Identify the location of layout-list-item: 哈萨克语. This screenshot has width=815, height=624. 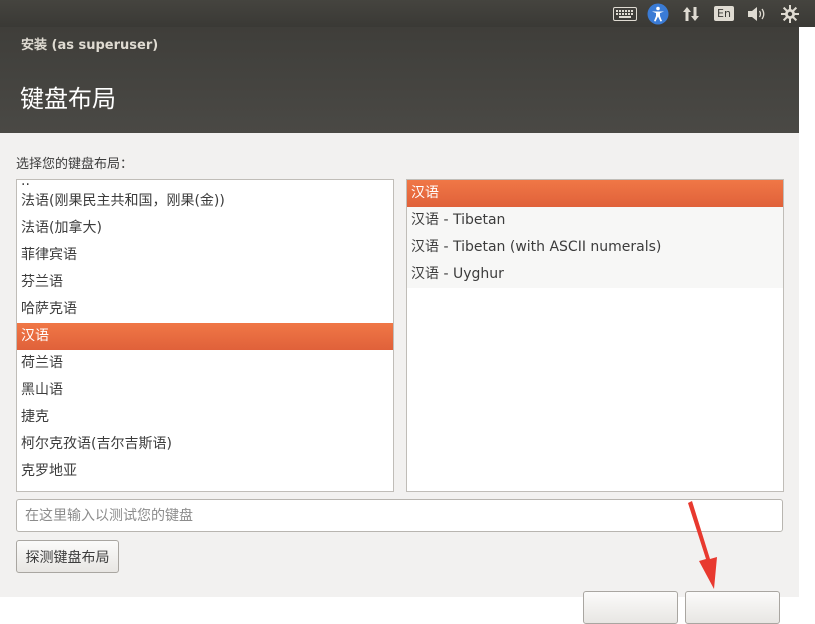
(205, 309).